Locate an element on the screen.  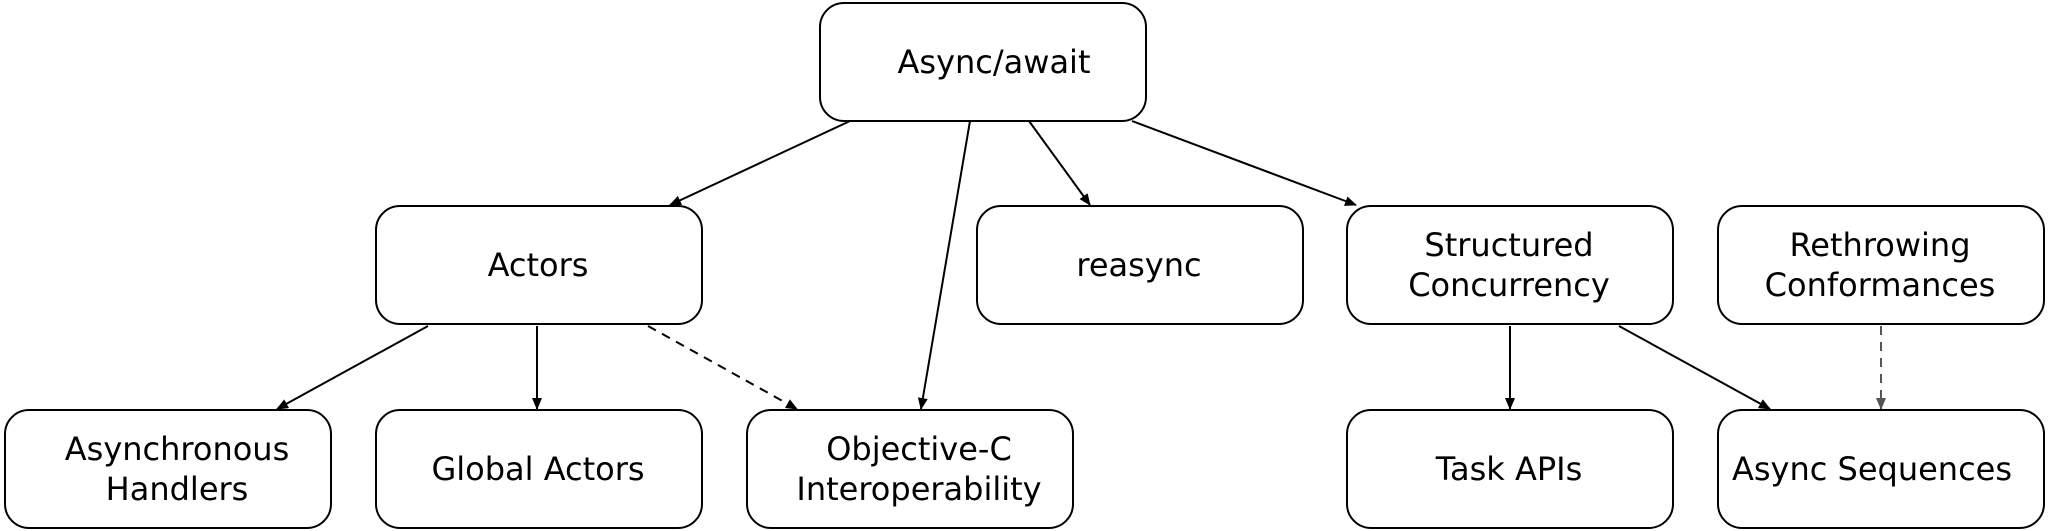
node-task-apis: Task APIs is located at coordinates (1510, 469).